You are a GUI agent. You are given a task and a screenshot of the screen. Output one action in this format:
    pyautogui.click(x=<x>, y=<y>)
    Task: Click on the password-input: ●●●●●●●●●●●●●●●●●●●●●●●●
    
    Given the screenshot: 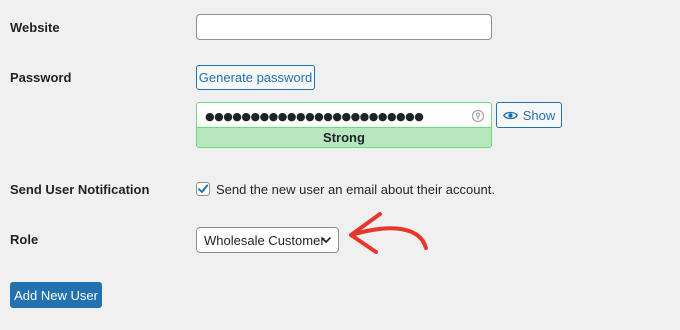 What is the action you would take?
    pyautogui.click(x=344, y=115)
    